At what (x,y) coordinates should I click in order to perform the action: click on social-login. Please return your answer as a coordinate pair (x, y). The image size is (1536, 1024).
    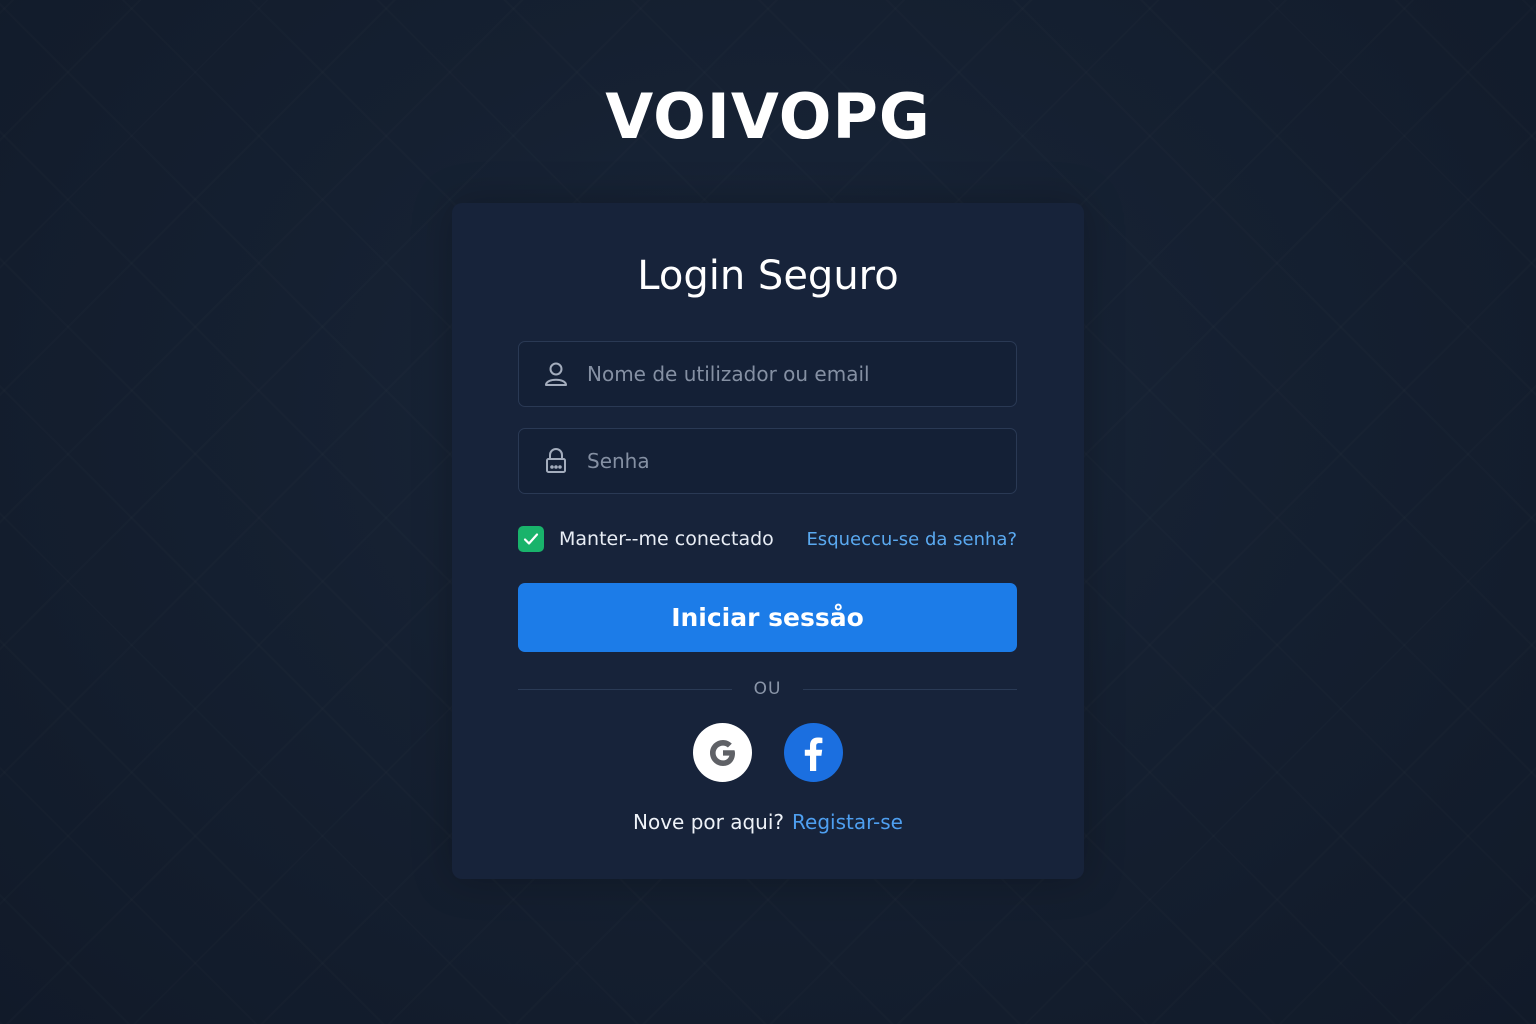
    Looking at the image, I should click on (768, 752).